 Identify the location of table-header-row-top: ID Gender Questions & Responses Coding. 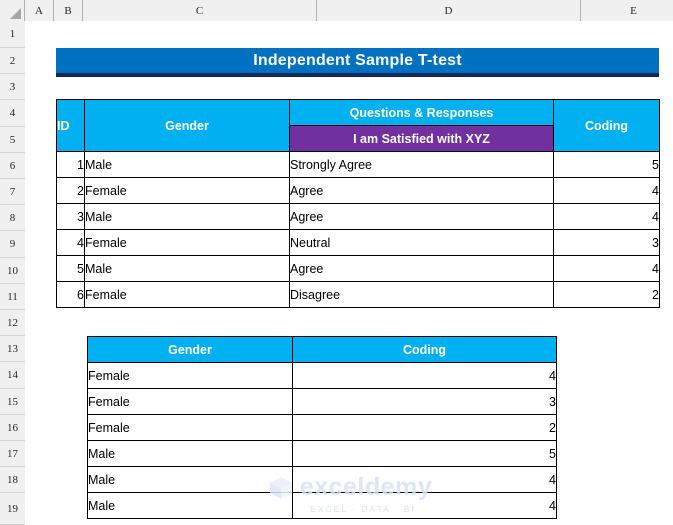
(358, 125).